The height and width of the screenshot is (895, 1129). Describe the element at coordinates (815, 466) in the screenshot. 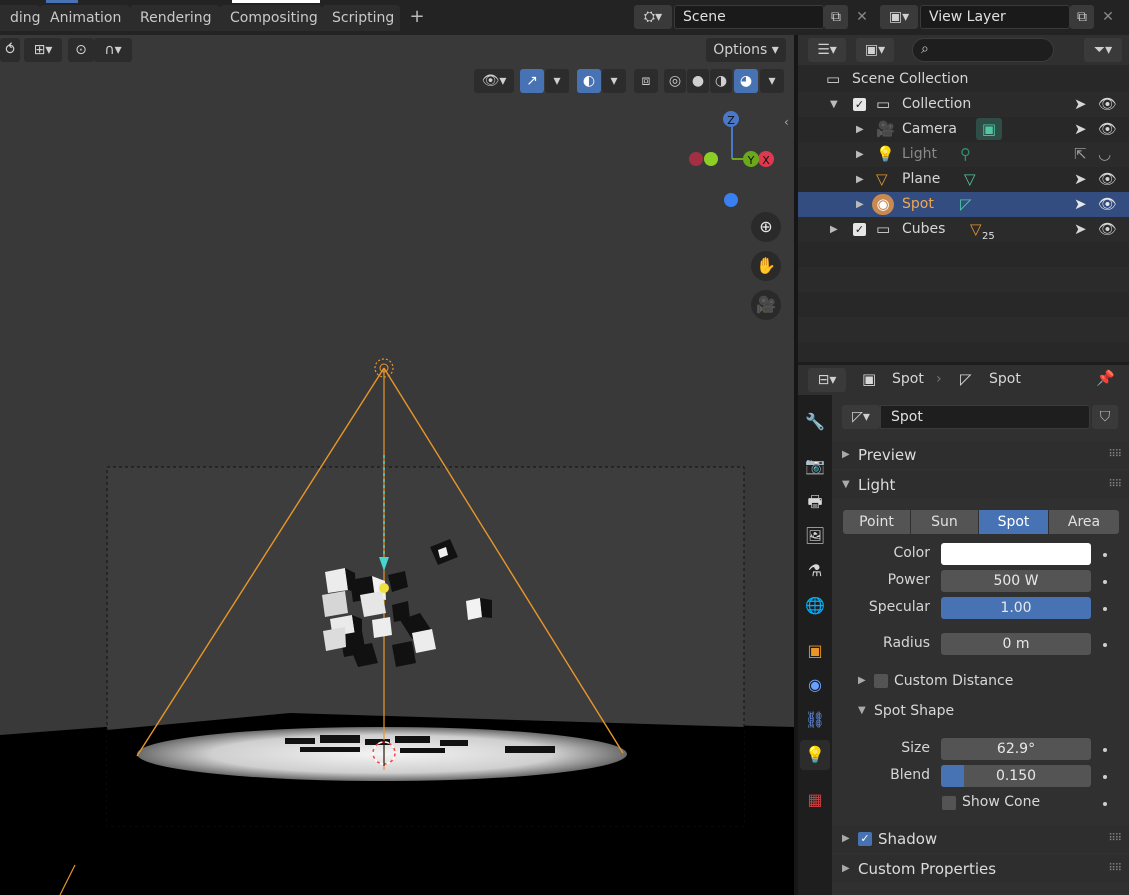

I see `render-tab-icon: 📷` at that location.